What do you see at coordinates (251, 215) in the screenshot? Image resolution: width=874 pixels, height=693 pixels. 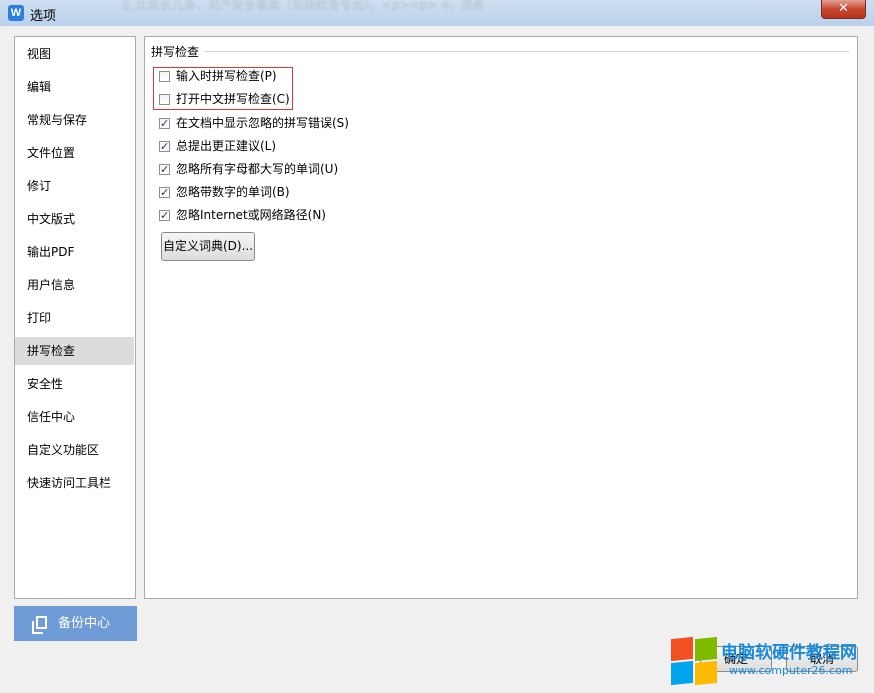 I see `option-label: 忽略Internet或网络路径(N)` at bounding box center [251, 215].